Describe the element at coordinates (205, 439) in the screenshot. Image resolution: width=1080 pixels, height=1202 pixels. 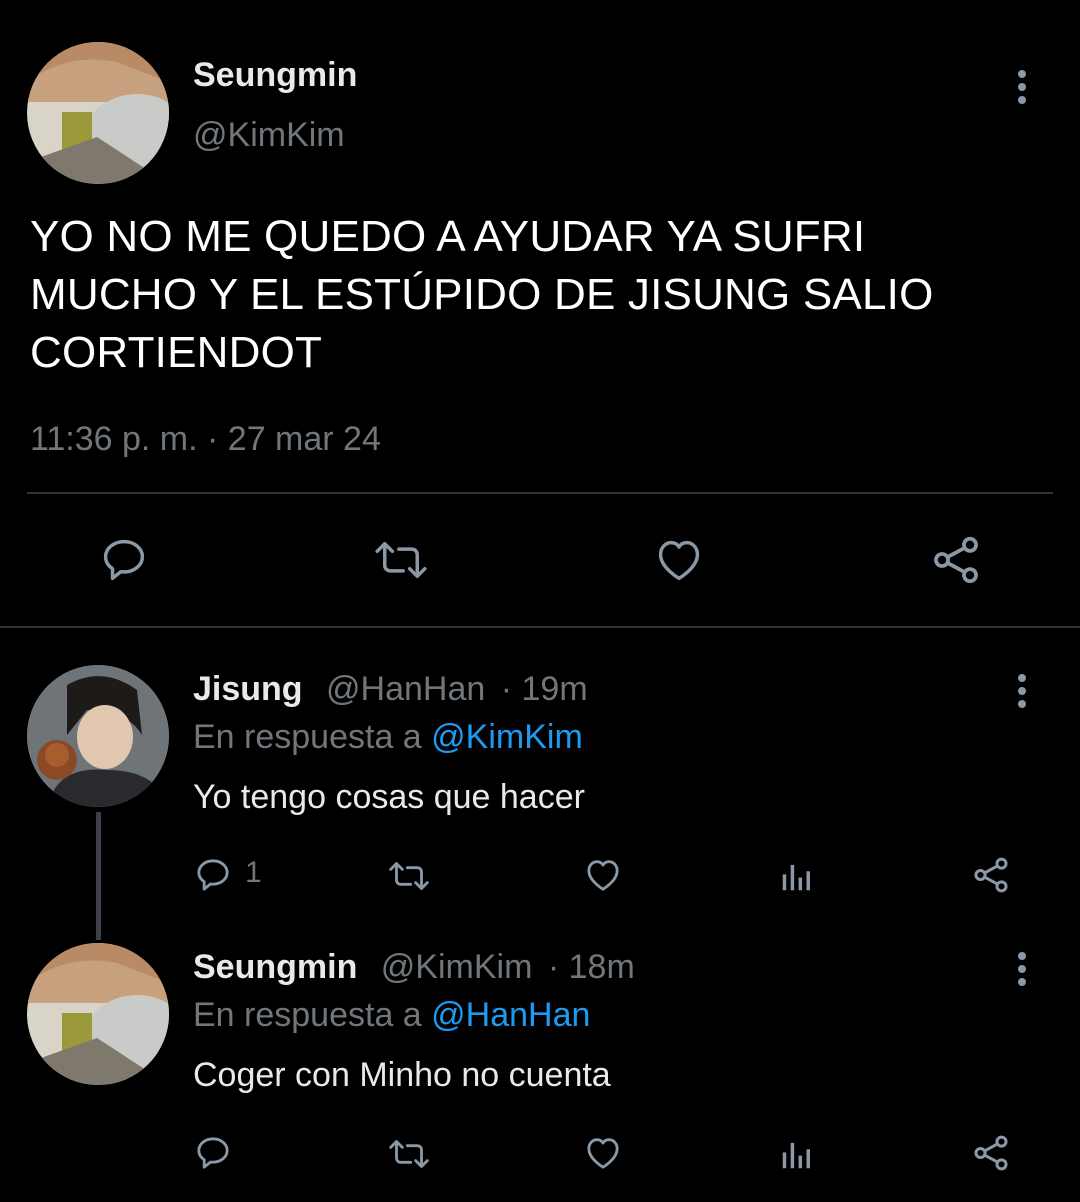
I see `tweet-timestamp: 11:36 p. m. · 27 mar 24` at that location.